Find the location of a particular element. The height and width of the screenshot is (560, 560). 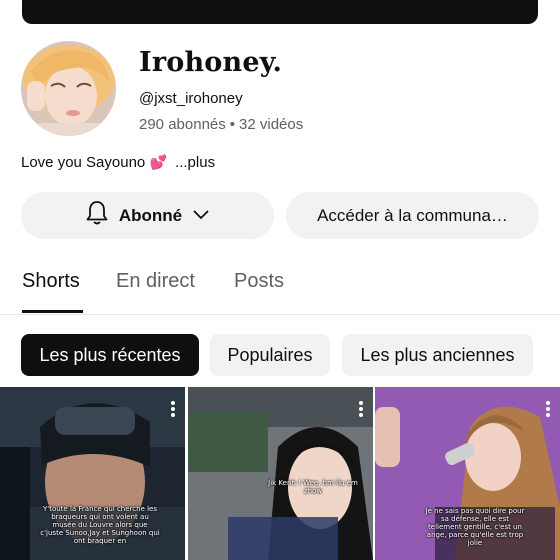

channel-name: Irohoney. is located at coordinates (211, 62).